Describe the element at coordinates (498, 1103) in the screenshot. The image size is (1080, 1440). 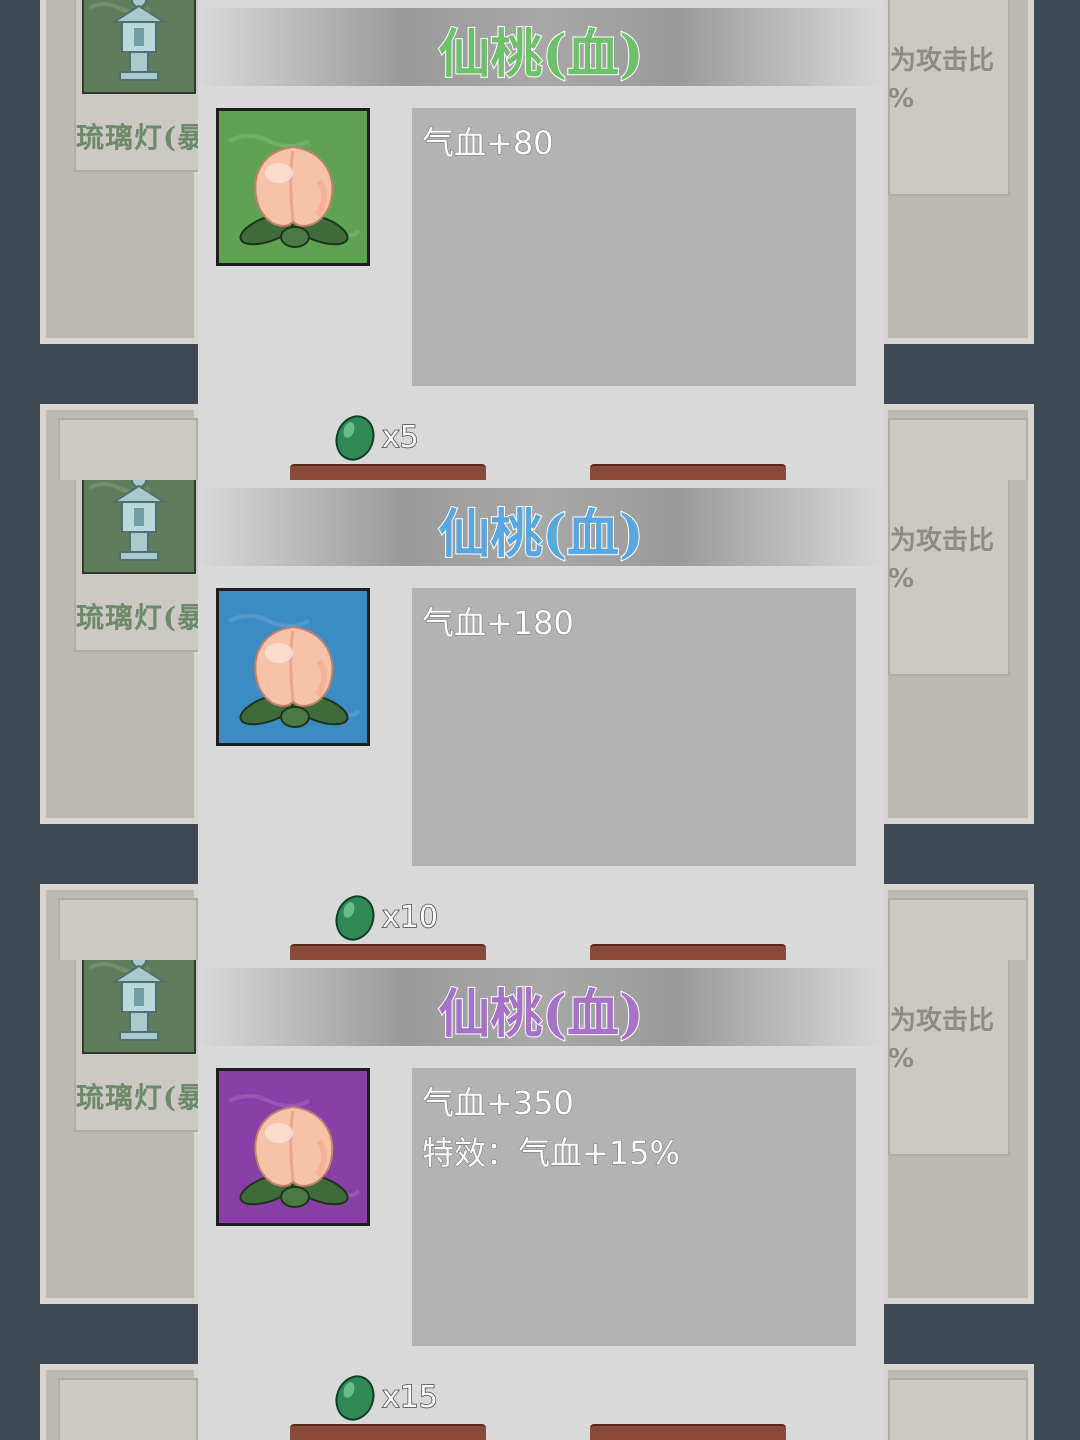
I see `item-stat-line: 气血+350` at that location.